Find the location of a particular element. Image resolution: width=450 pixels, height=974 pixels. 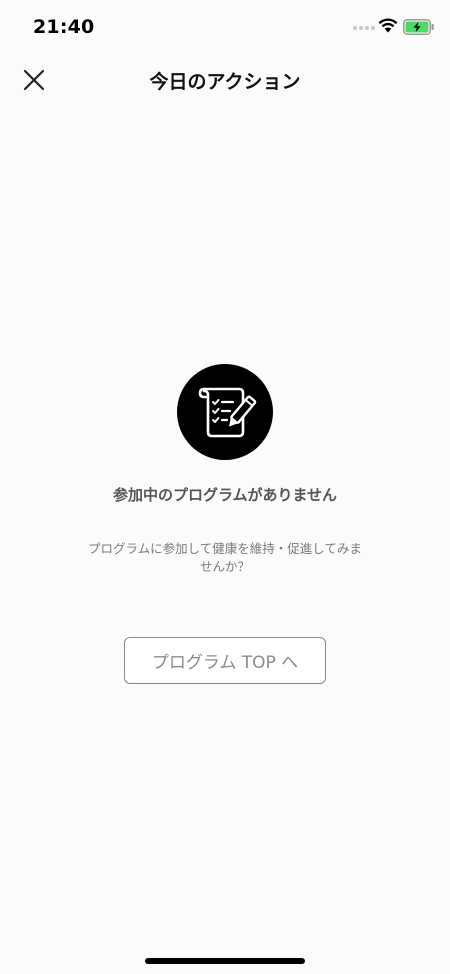

battery-icon is located at coordinates (418, 27).